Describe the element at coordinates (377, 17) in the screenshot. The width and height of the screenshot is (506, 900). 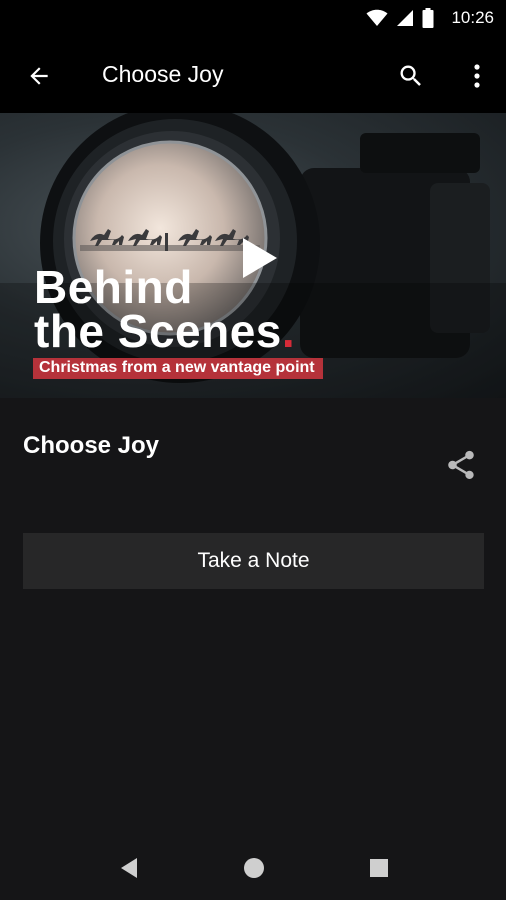
I see `wifi-icon` at that location.